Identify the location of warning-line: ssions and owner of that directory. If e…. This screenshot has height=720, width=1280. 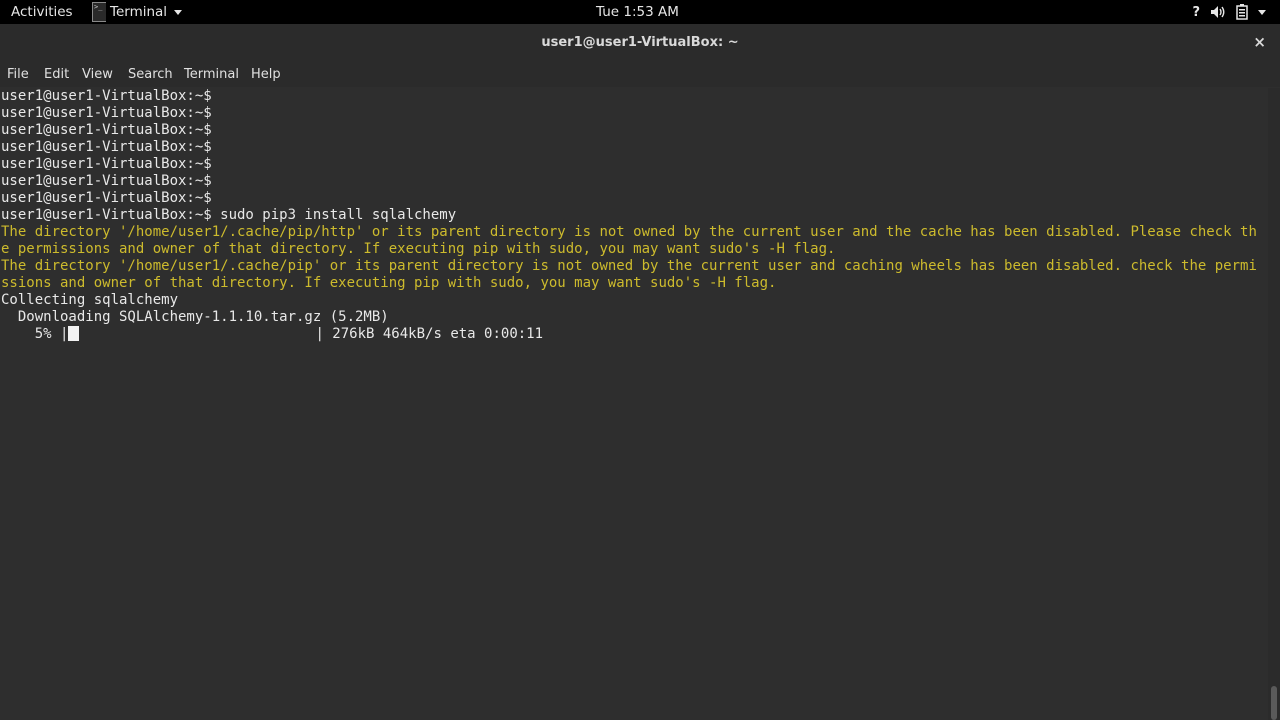
(389, 283).